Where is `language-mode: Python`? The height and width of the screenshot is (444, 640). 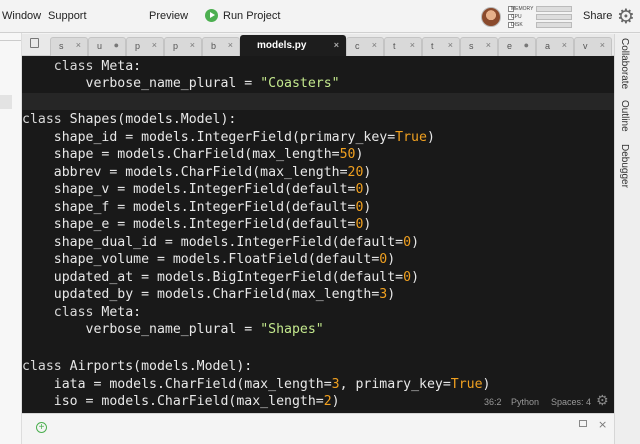
language-mode: Python is located at coordinates (525, 402).